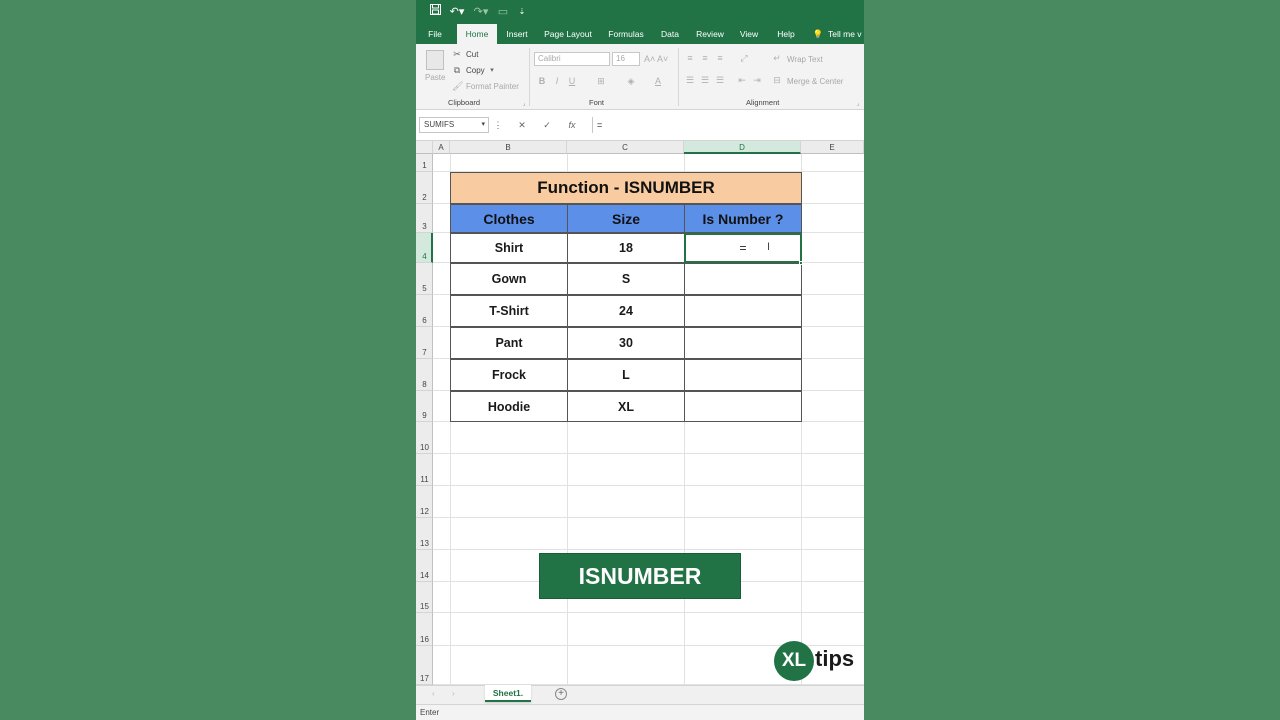 The image size is (1280, 720). What do you see at coordinates (626, 218) in the screenshot?
I see `column-header-size: Size` at bounding box center [626, 218].